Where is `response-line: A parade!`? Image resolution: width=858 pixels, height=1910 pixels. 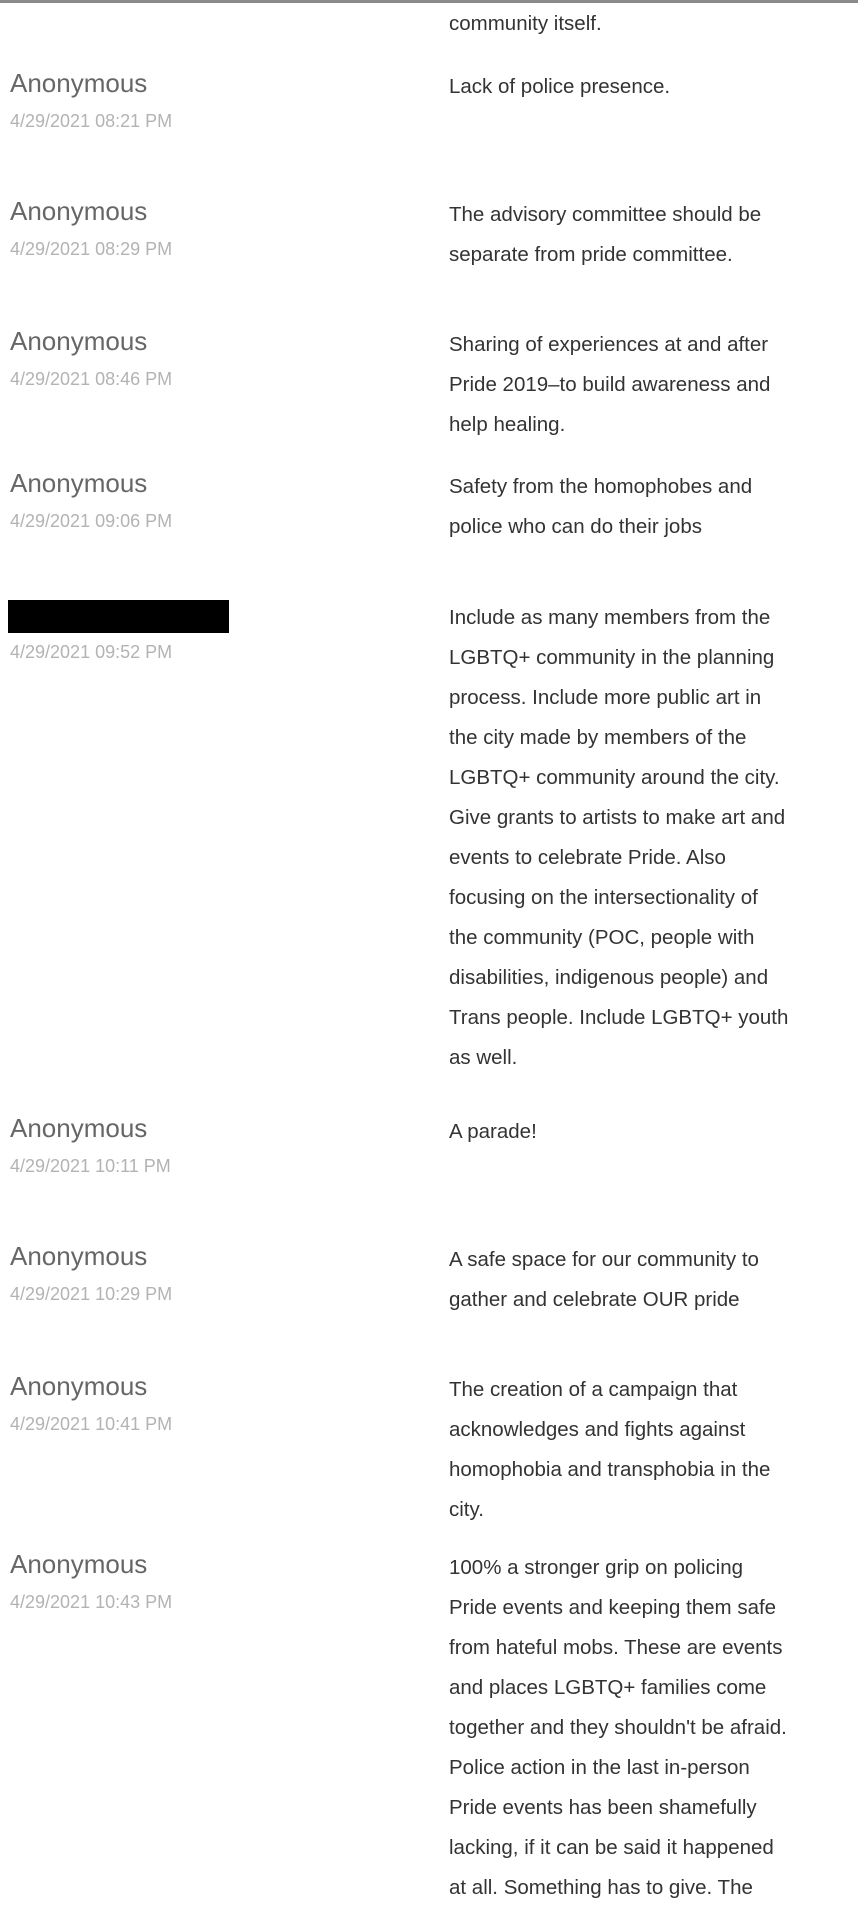
response-line: A parade! is located at coordinates (493, 1131).